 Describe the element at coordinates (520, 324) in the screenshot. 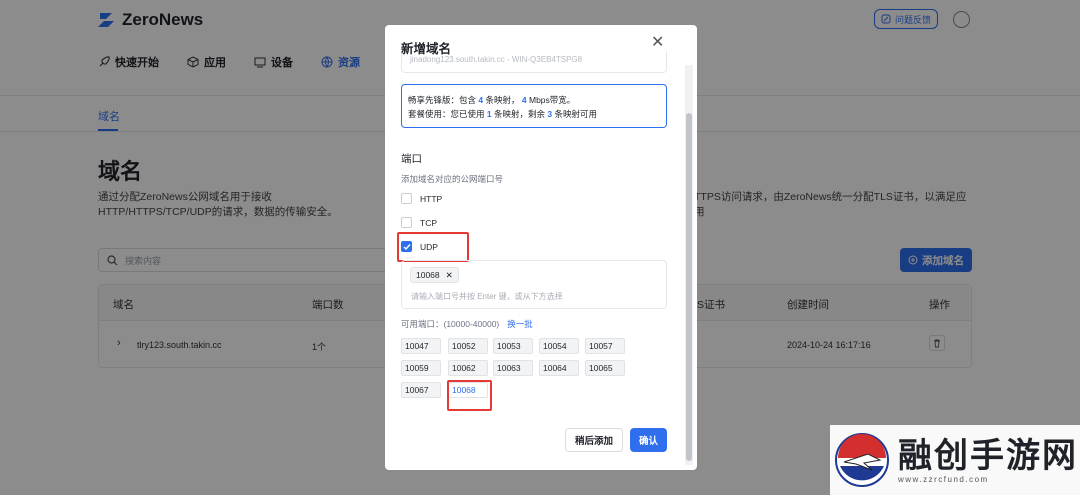

I see `refresh-ports-link: 换一批` at that location.